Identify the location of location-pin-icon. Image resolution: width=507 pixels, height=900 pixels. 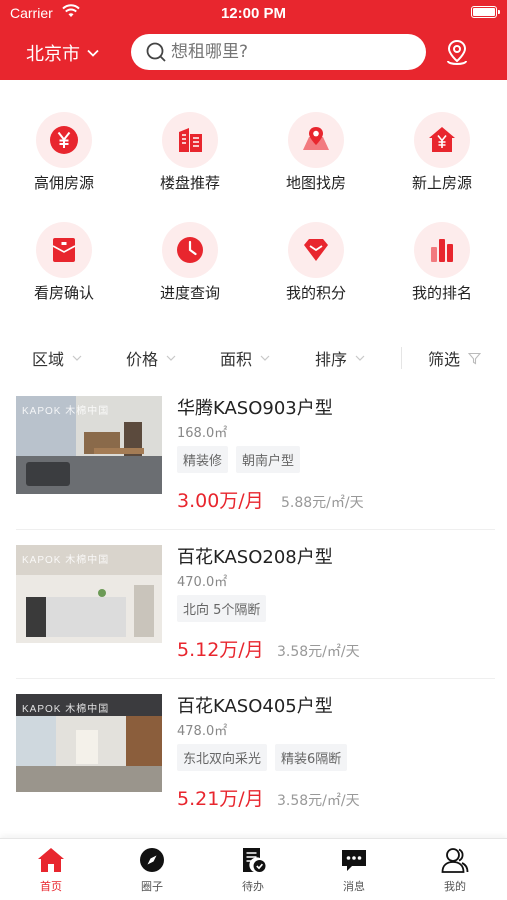
(457, 53).